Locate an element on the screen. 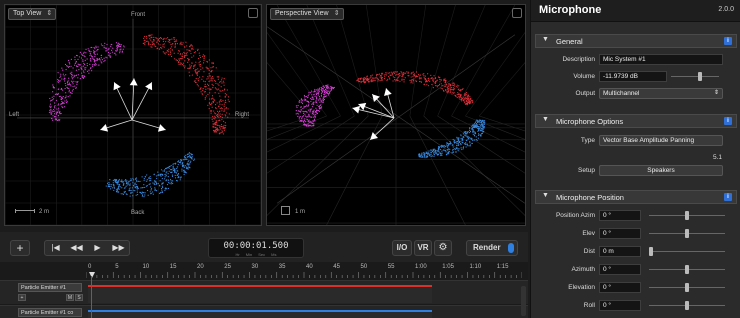 This screenshot has height=318, width=740. play-button: ▶ is located at coordinates (97, 248).